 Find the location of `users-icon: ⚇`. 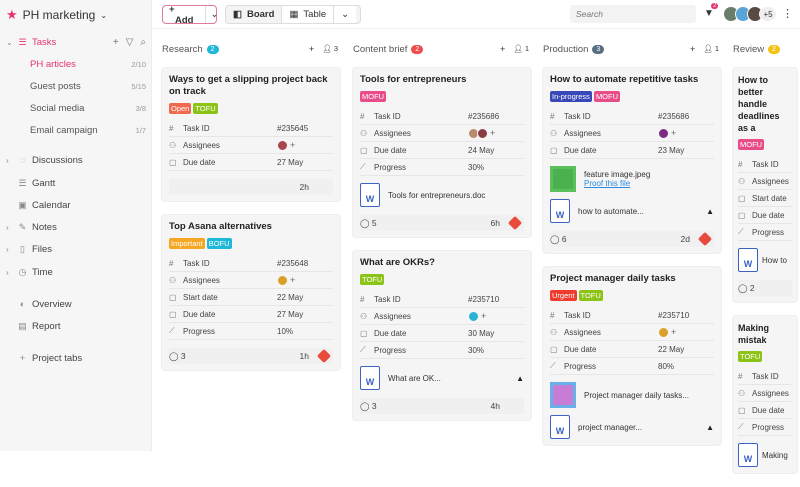

users-icon: ⚇ is located at coordinates (173, 145).